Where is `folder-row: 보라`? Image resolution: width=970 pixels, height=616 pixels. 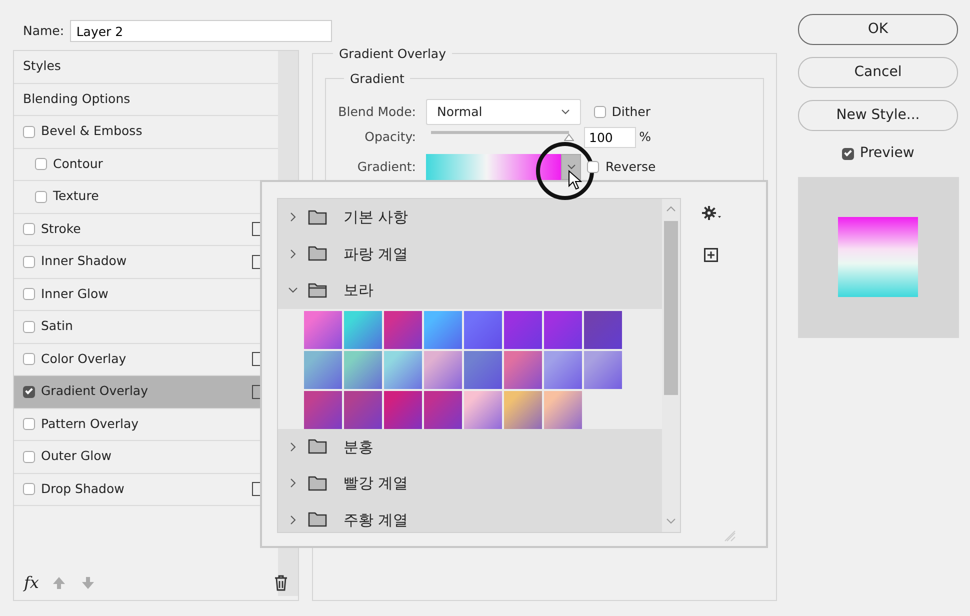 folder-row: 보라 is located at coordinates (470, 290).